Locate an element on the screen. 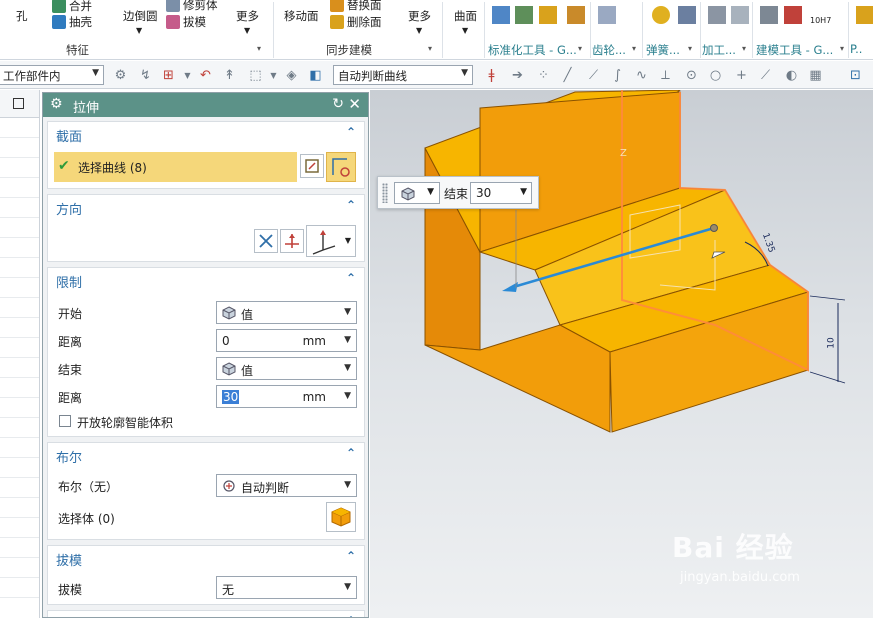  boolean-dropdown: 自动判断 ▼ is located at coordinates (286, 485).